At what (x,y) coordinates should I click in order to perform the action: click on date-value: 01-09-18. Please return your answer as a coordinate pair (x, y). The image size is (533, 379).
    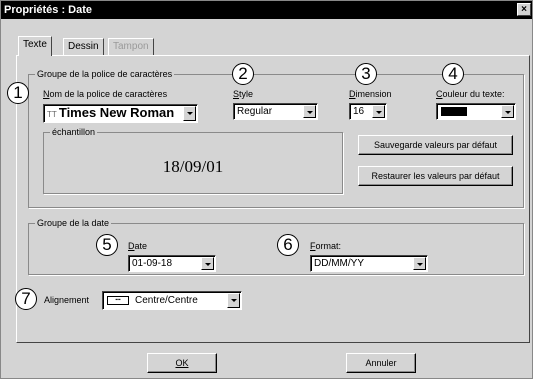
    Looking at the image, I should click on (152, 263).